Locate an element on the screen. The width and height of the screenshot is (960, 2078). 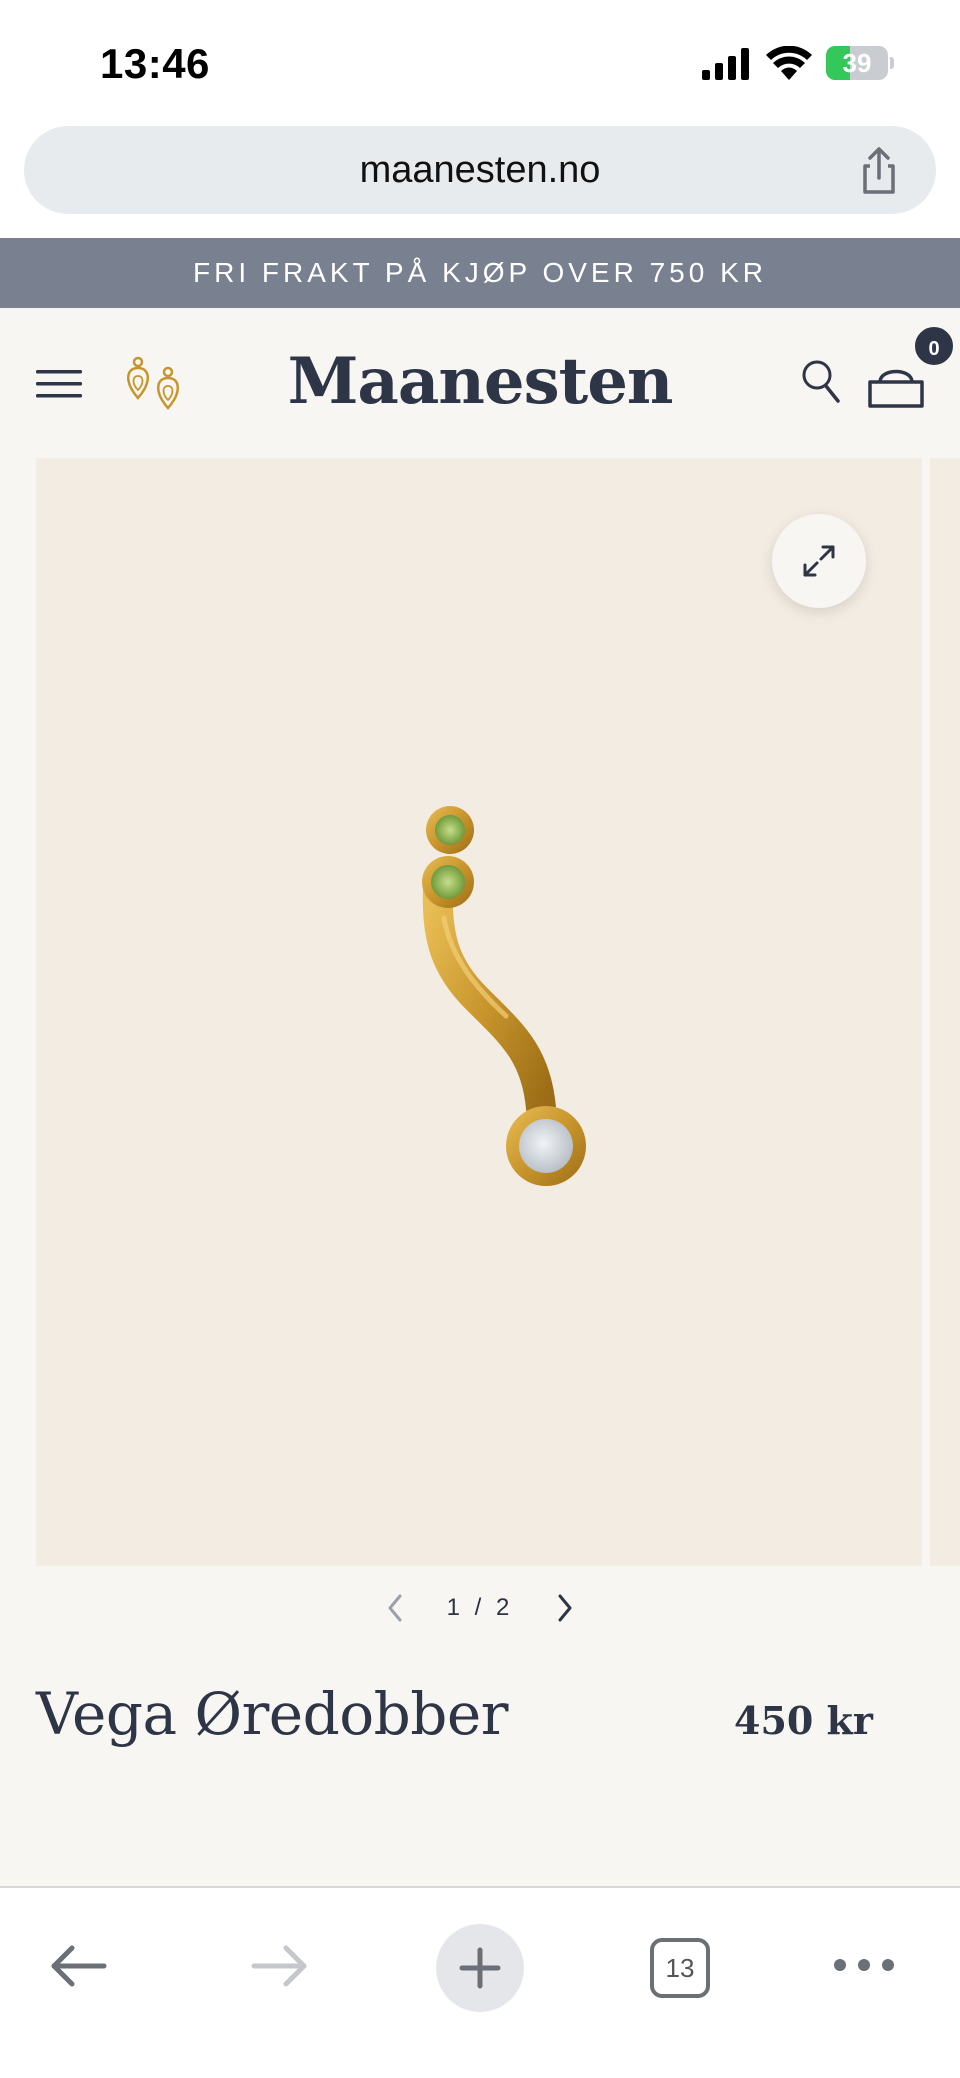
expand-icon is located at coordinates (819, 561).